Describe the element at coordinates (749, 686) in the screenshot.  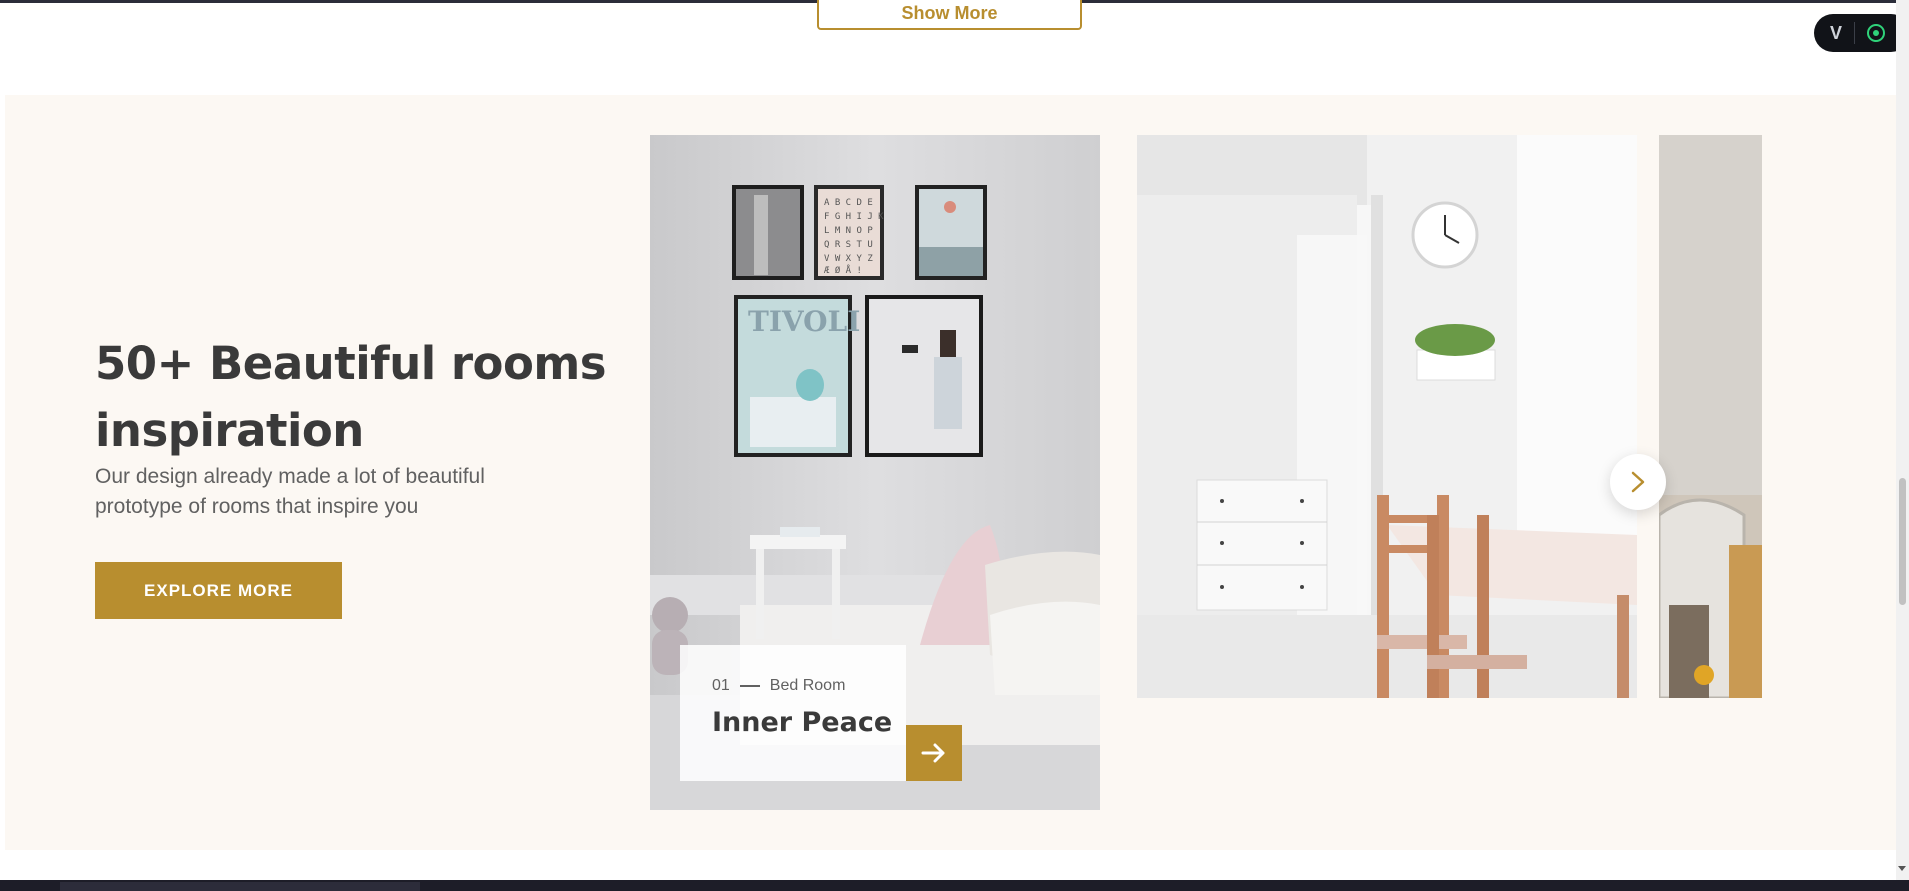
I see `index-dash` at that location.